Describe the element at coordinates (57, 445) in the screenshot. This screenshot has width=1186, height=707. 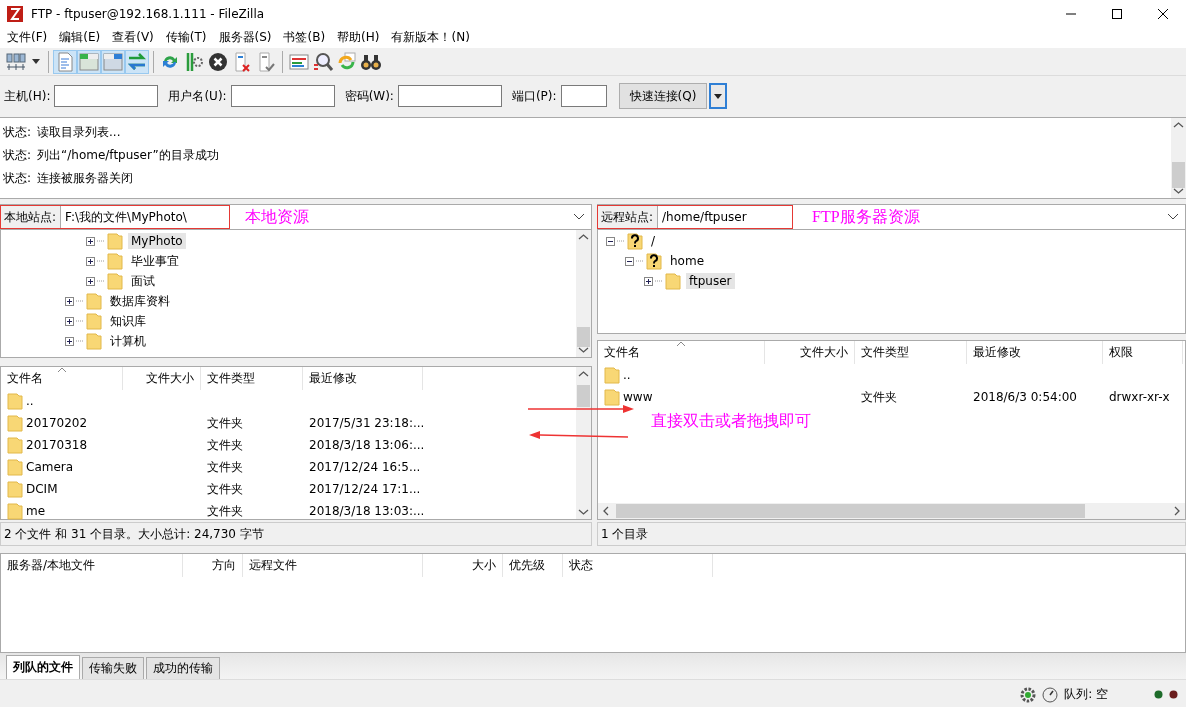
I see `file-name: 20170318` at that location.